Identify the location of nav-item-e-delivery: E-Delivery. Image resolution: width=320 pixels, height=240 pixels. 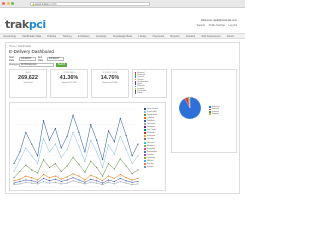
(84, 36).